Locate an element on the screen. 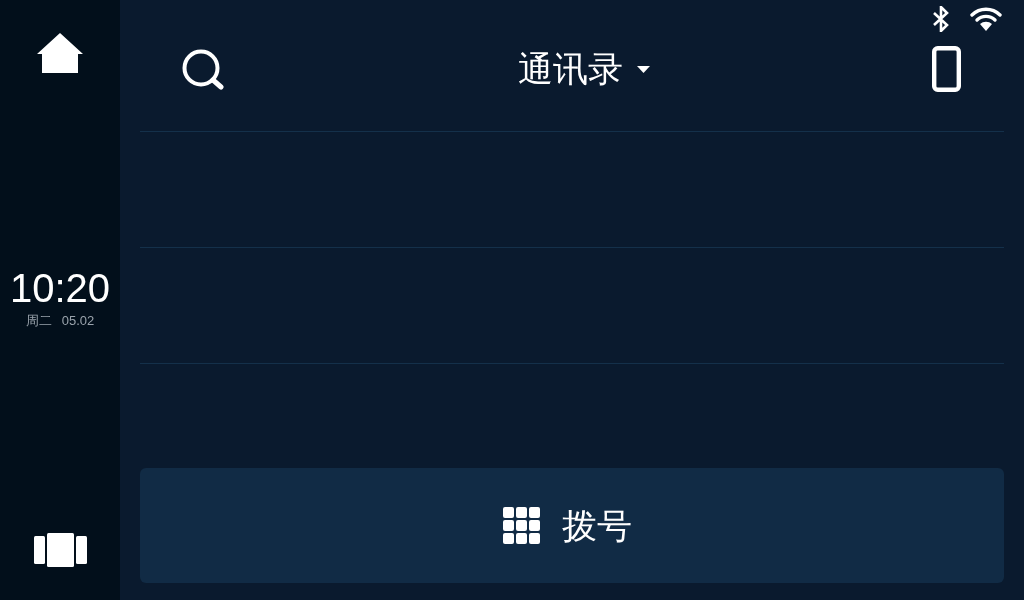 The height and width of the screenshot is (600, 1024). date-text: 05.02 is located at coordinates (78, 320).